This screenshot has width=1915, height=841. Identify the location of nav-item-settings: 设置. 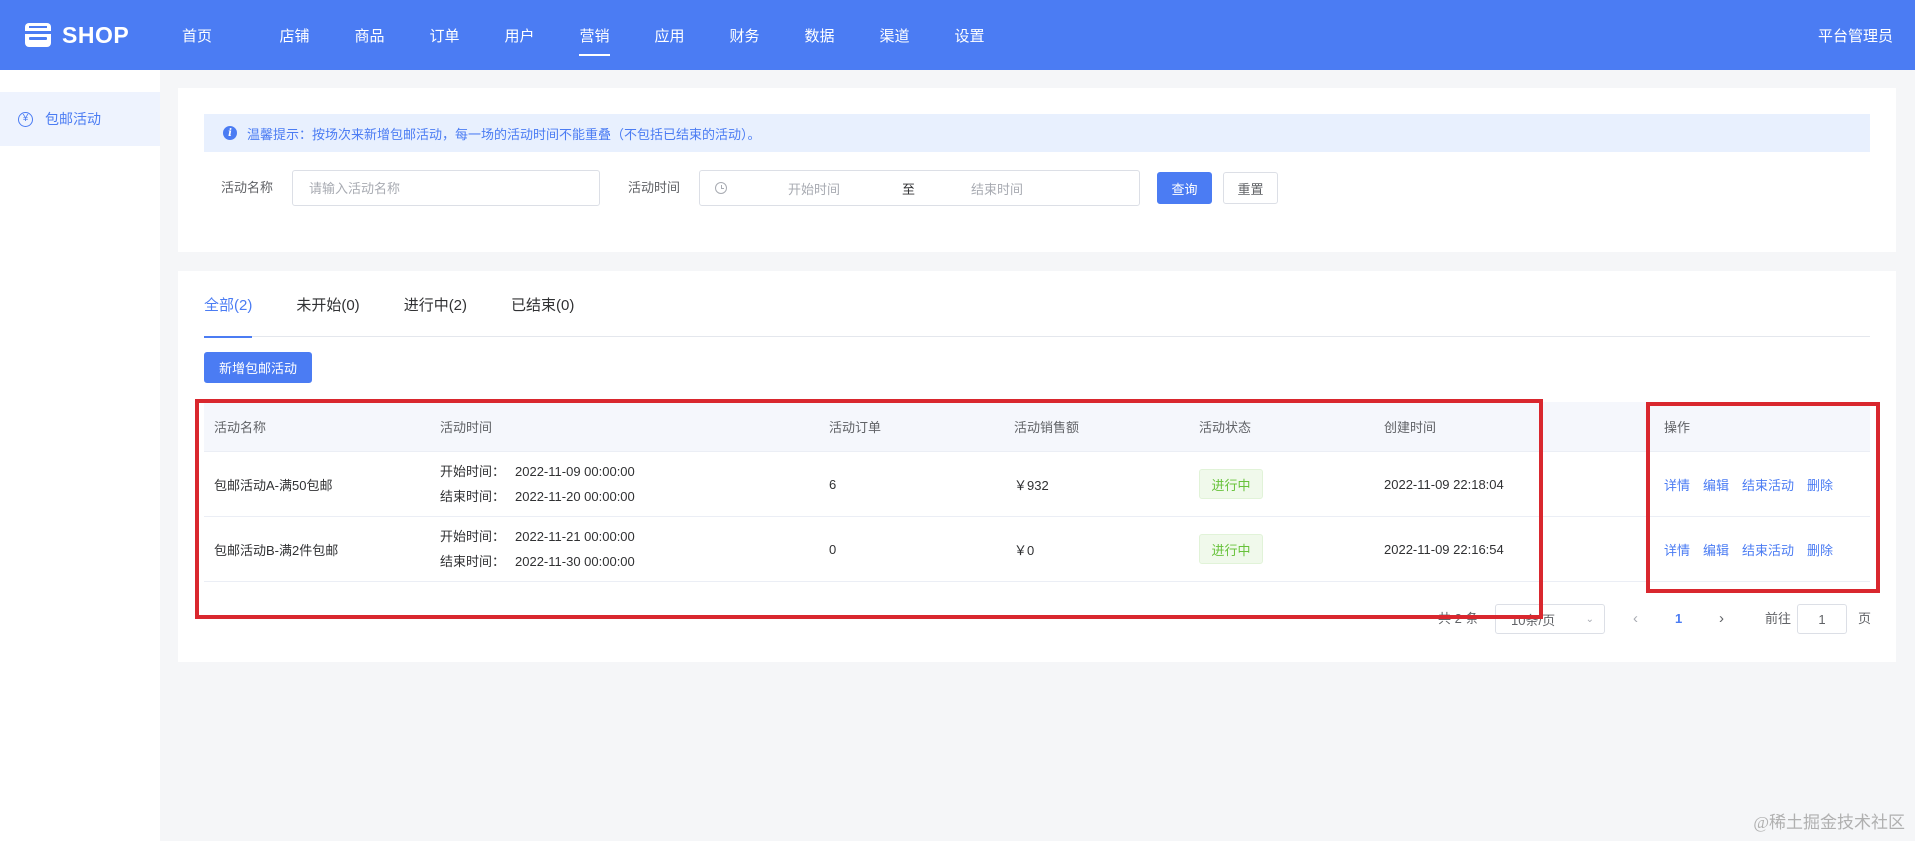
(969, 35).